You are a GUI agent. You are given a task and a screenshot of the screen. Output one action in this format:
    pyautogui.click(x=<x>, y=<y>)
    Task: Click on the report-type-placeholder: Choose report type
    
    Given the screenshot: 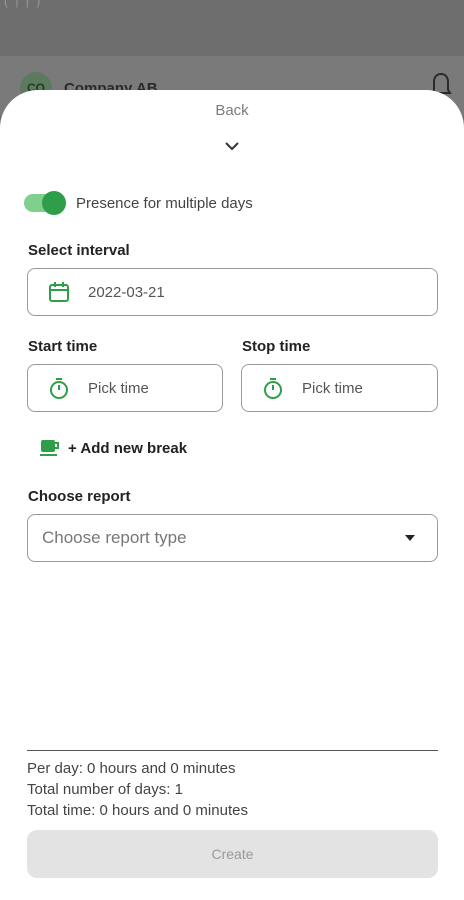 What is the action you would take?
    pyautogui.click(x=114, y=537)
    